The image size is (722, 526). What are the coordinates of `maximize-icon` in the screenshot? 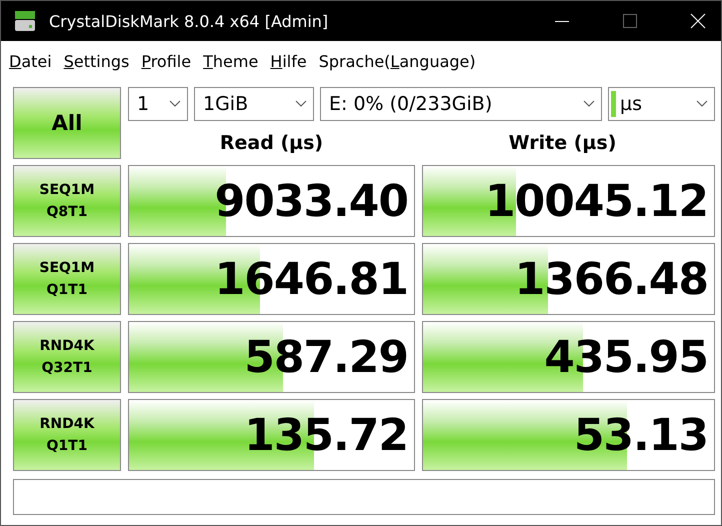 It's located at (630, 21).